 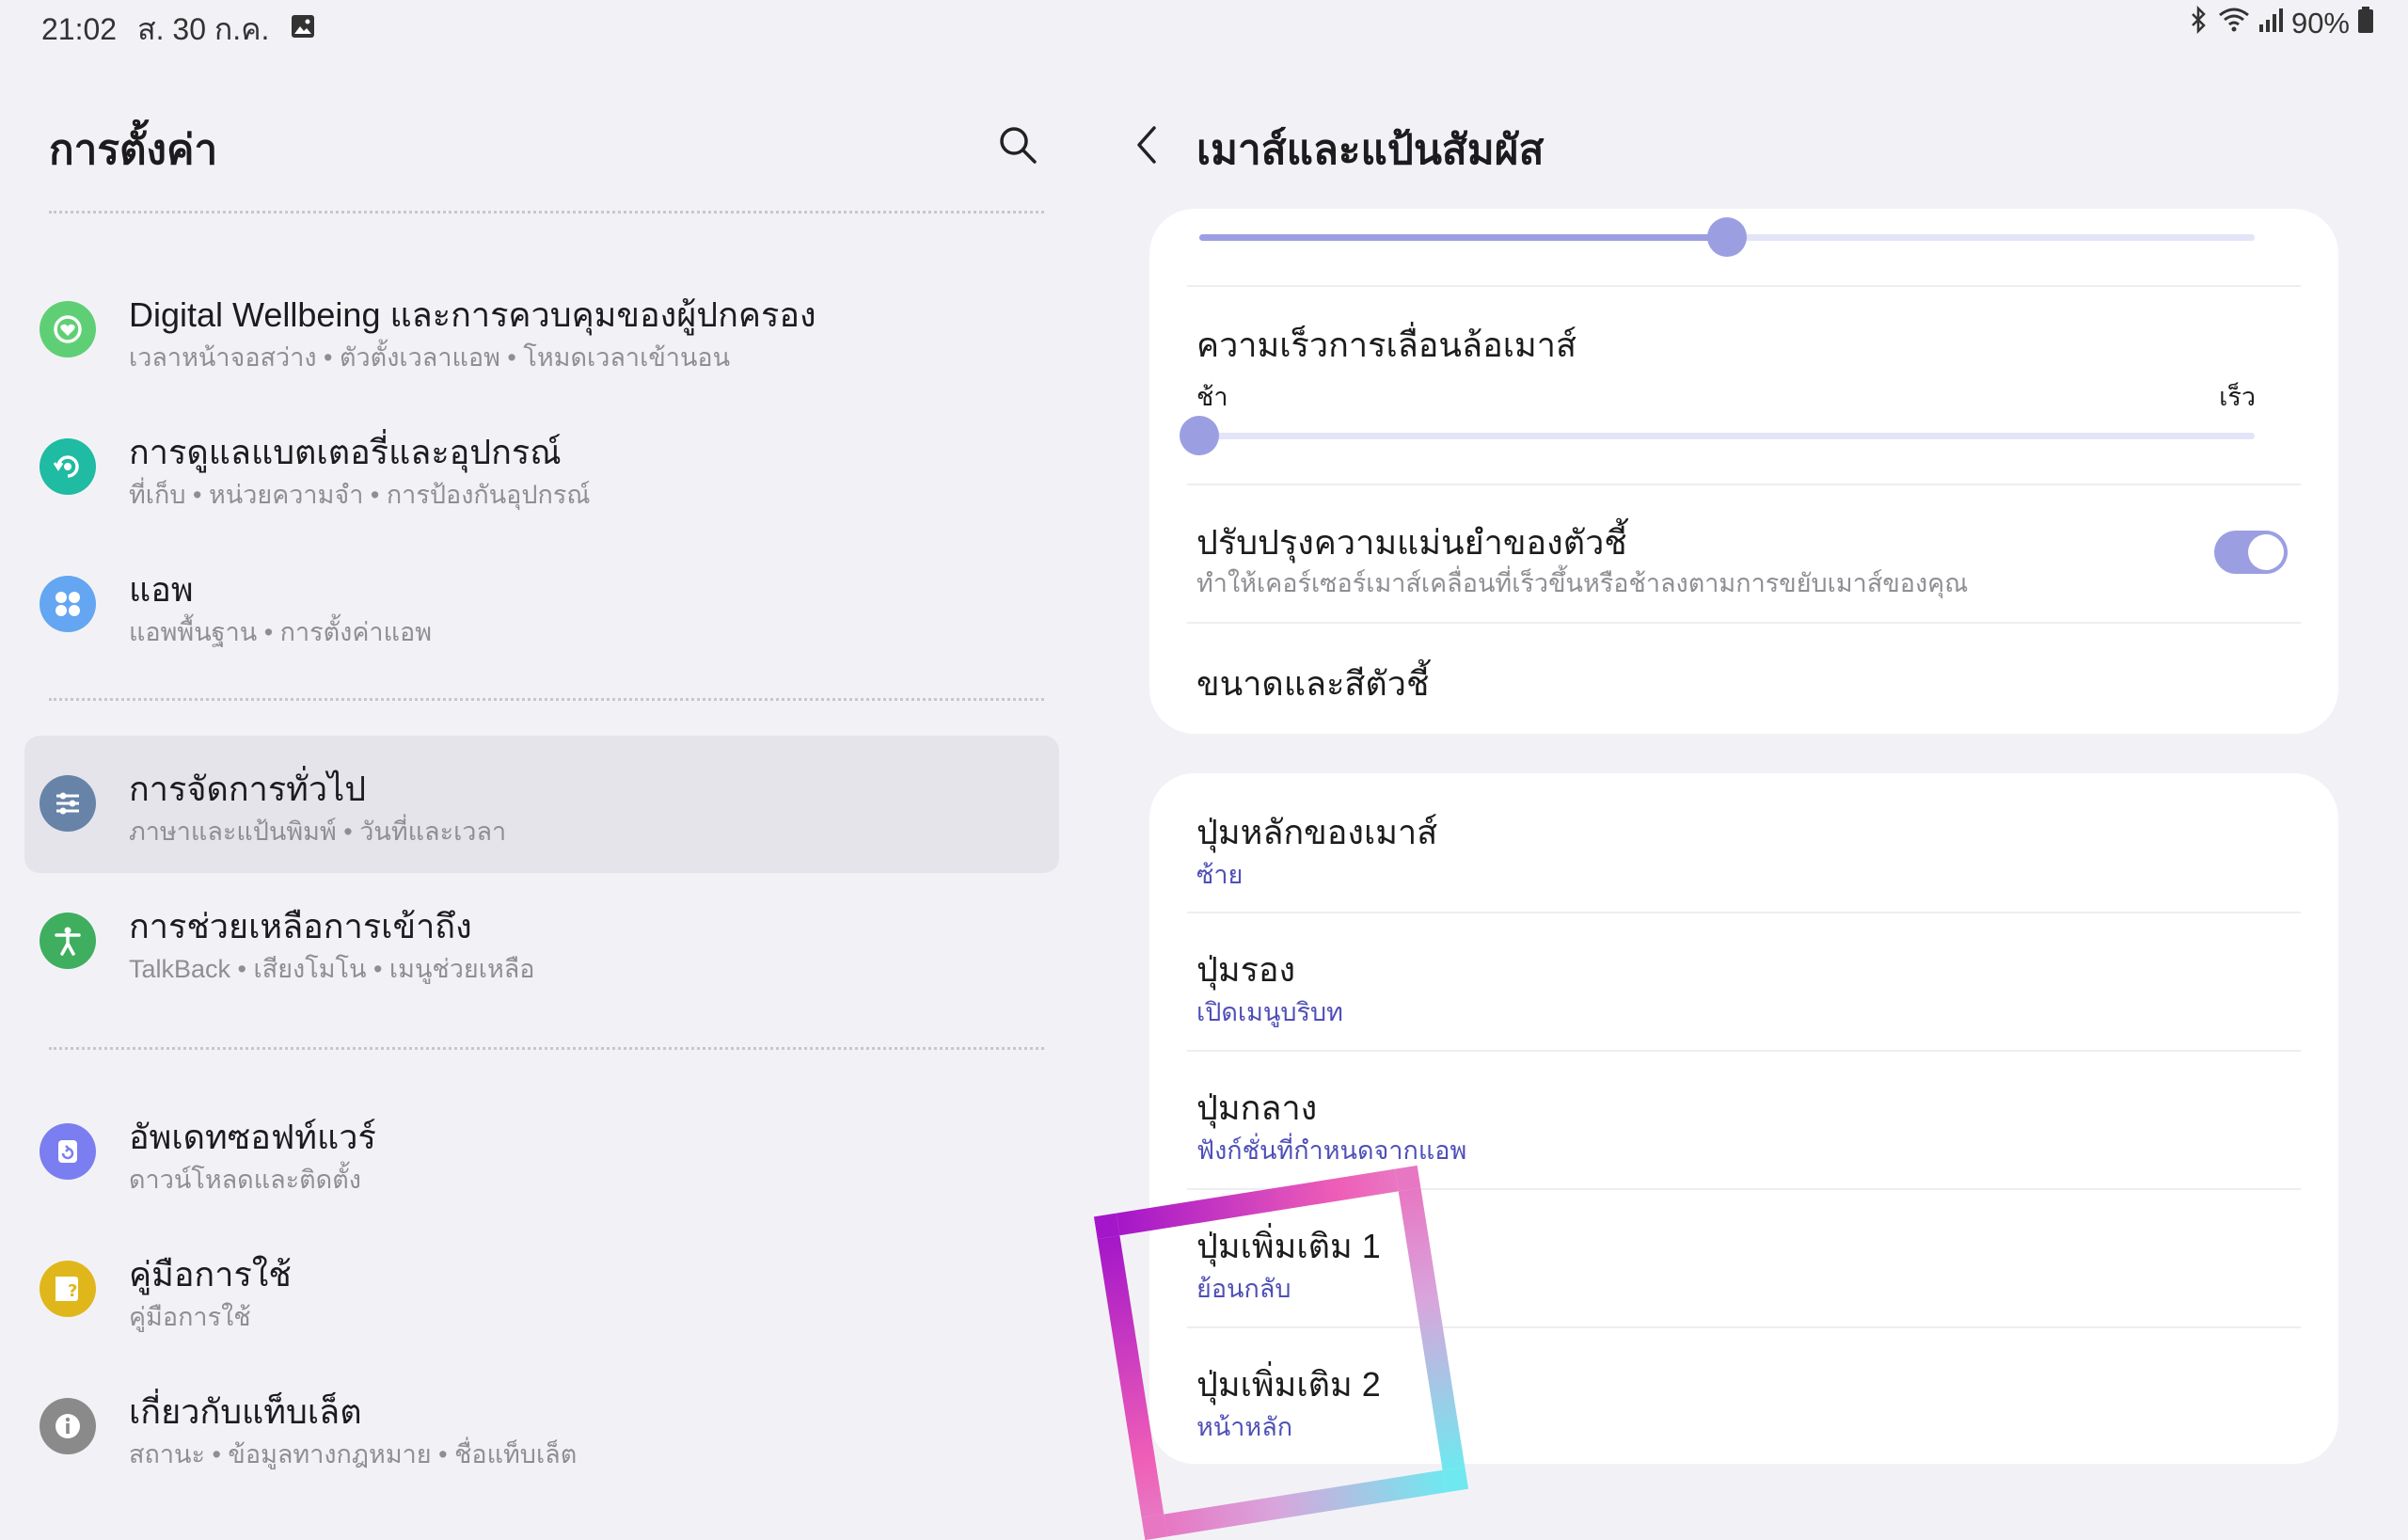 I want to click on item-title: การช่วยเหลือการเข้าถึง, so click(x=300, y=926).